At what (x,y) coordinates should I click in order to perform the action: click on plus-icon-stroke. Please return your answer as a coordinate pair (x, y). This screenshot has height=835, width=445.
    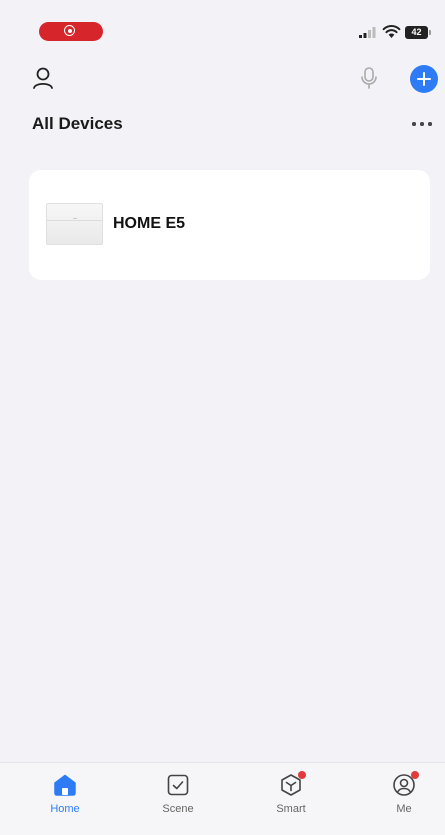
    Looking at the image, I should click on (424, 79).